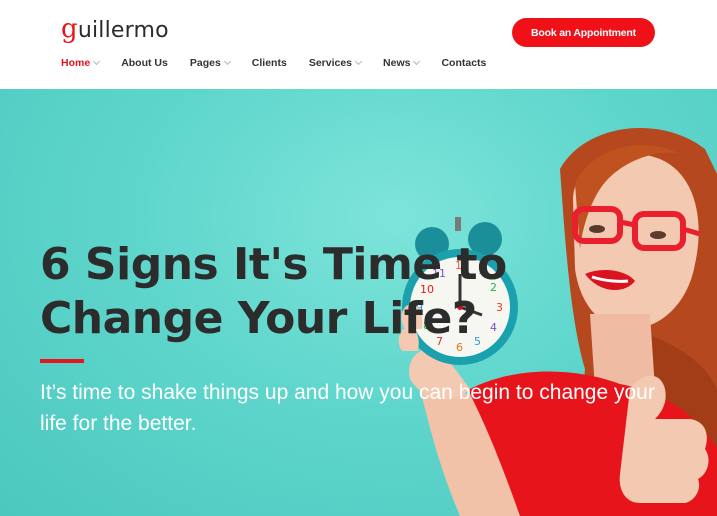 This screenshot has height=516, width=717. Describe the element at coordinates (76, 63) in the screenshot. I see `nav-item-label: Home` at that location.